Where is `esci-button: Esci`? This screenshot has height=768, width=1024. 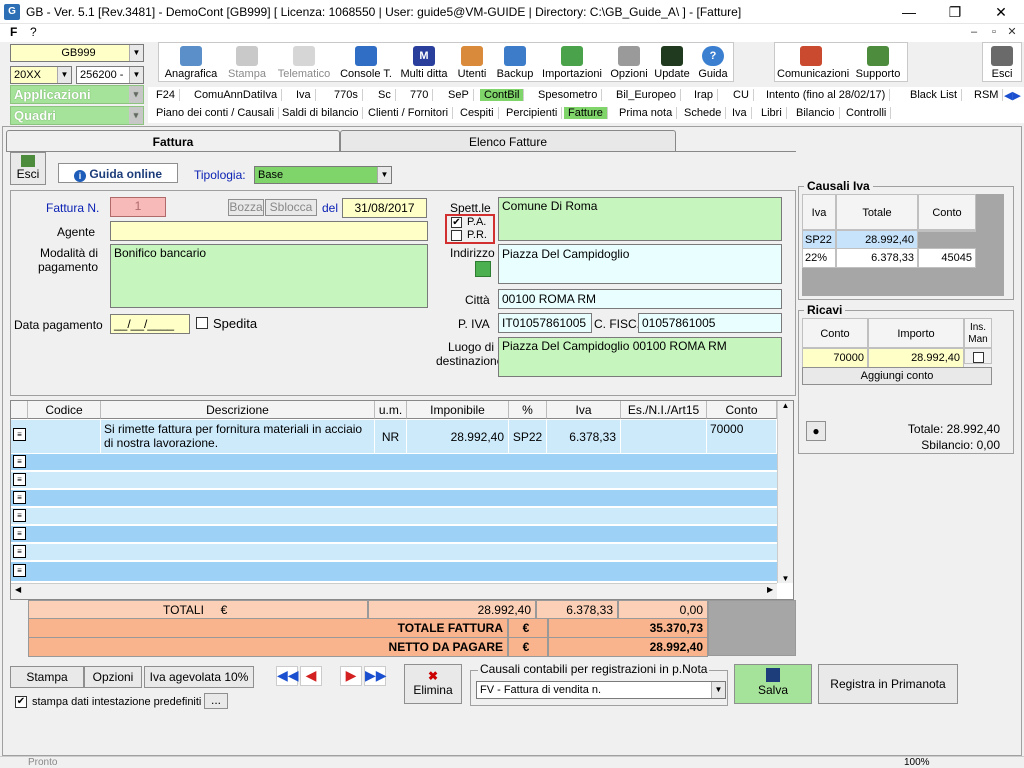
esci-button: Esci is located at coordinates (28, 168).